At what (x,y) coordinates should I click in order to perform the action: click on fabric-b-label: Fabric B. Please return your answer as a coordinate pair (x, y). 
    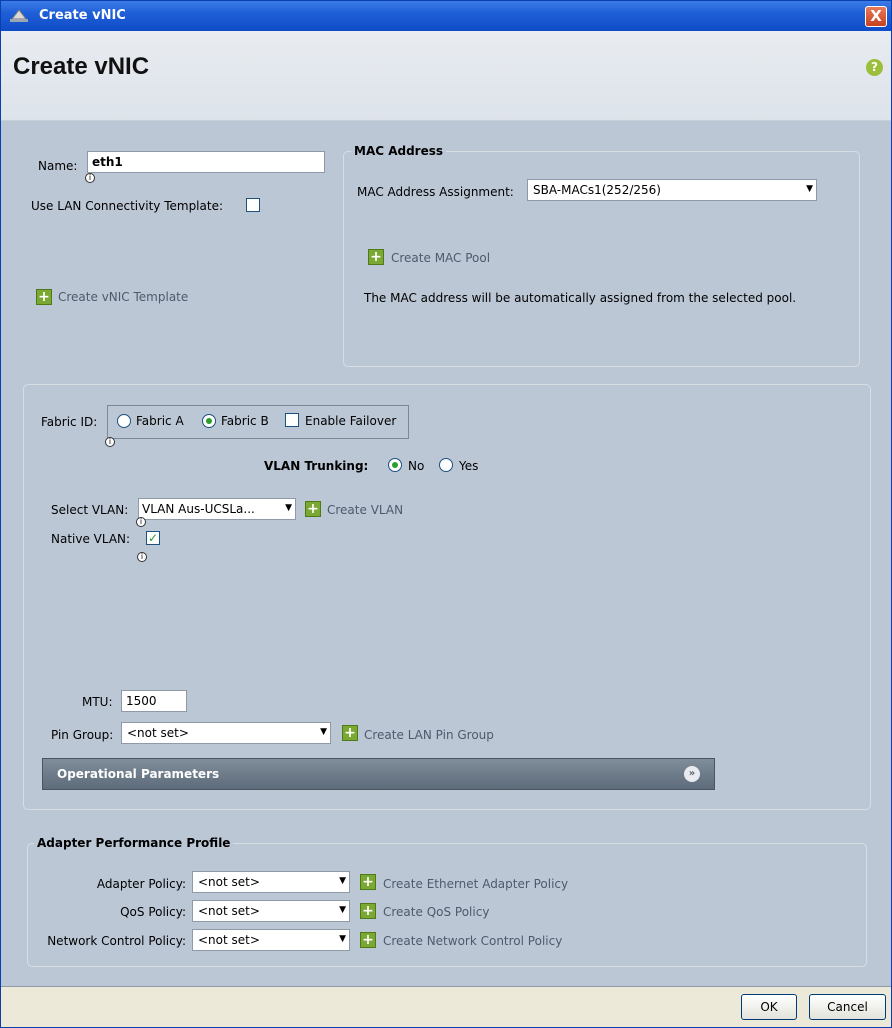
    Looking at the image, I should click on (245, 421).